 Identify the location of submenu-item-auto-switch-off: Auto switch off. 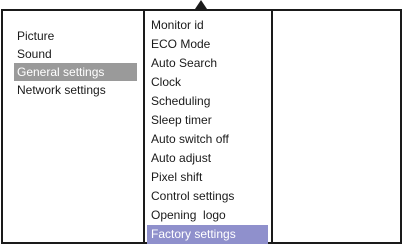
(207, 139).